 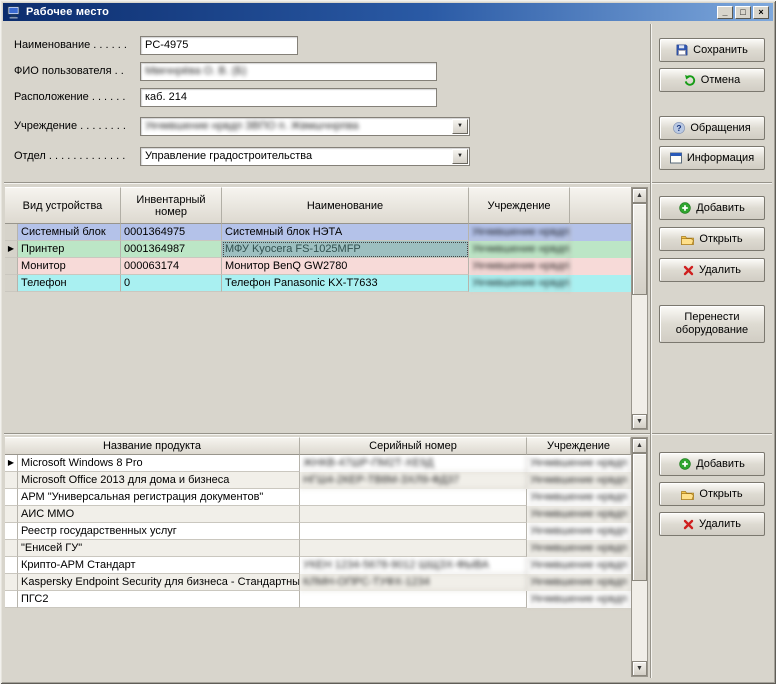 What do you see at coordinates (159, 514) in the screenshot?
I see `product-name-cell: АИС ММО` at bounding box center [159, 514].